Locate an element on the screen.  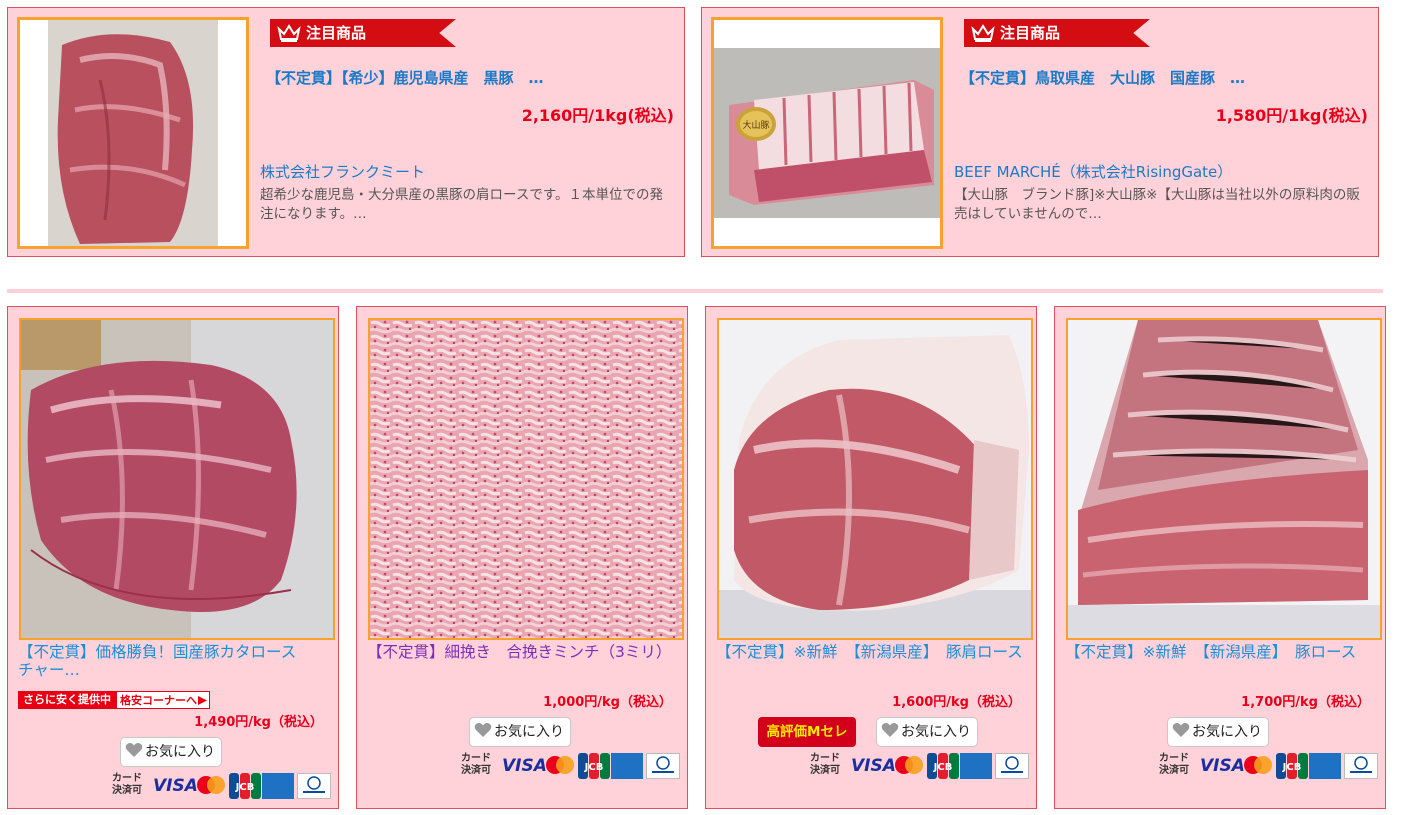
bargain-link: 格安コーナーへ is located at coordinates (163, 700).